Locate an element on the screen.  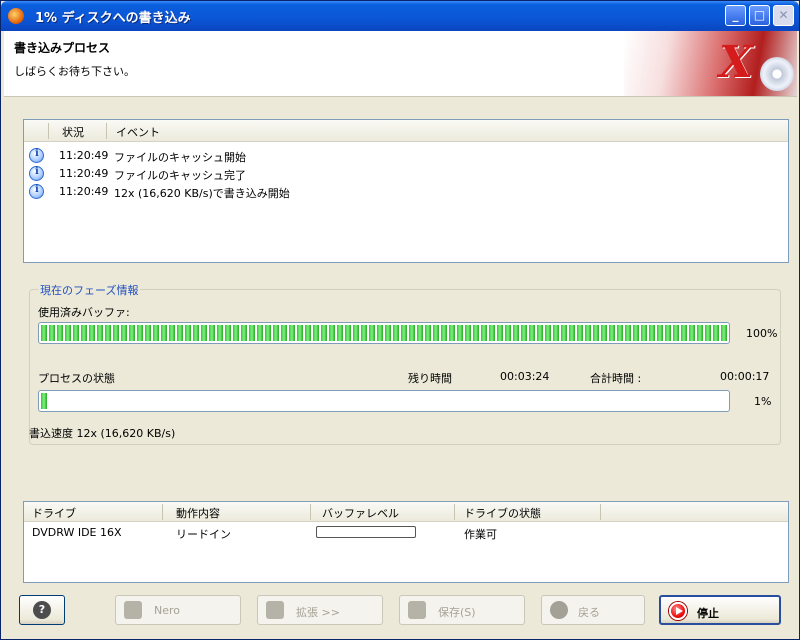
help-icon: ? is located at coordinates (42, 610).